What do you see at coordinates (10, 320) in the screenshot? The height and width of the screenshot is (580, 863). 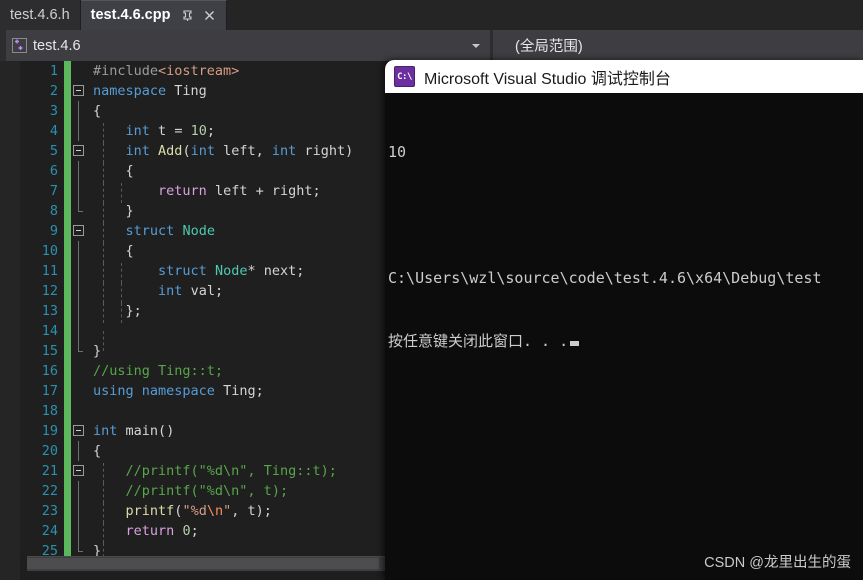 I see `editor-selection-margin` at bounding box center [10, 320].